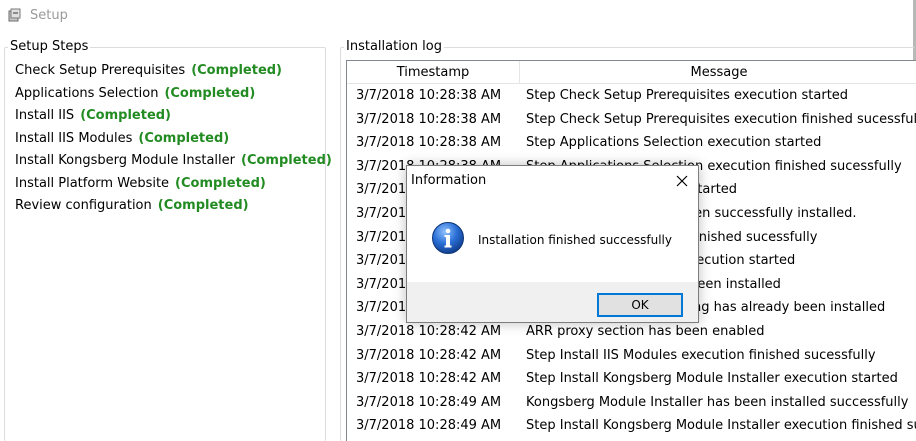 The image size is (916, 441). I want to click on step-item: Check Setup Prerequisites (Completed), so click(173, 74).